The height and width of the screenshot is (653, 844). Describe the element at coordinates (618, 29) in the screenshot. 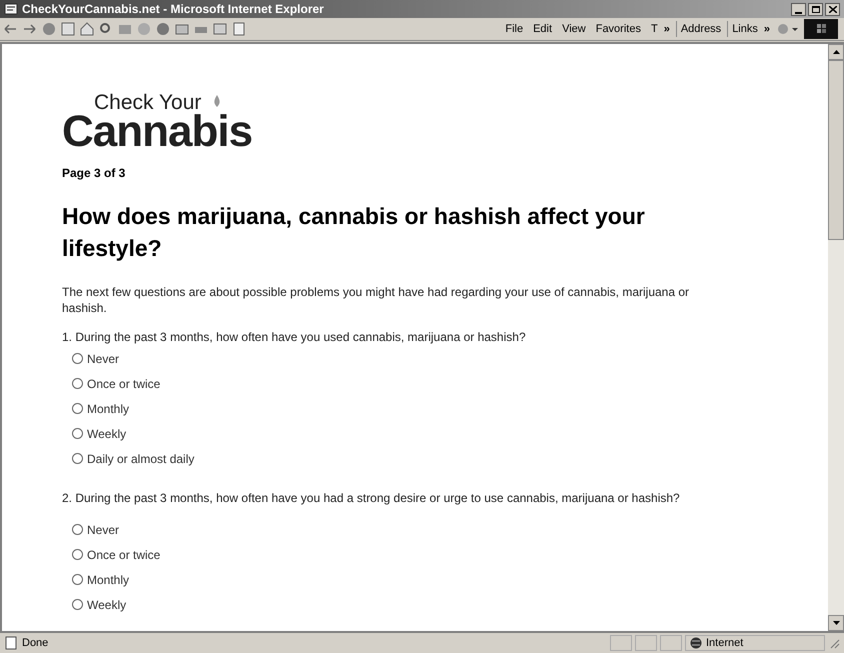

I see `menu-item: Favorites` at that location.